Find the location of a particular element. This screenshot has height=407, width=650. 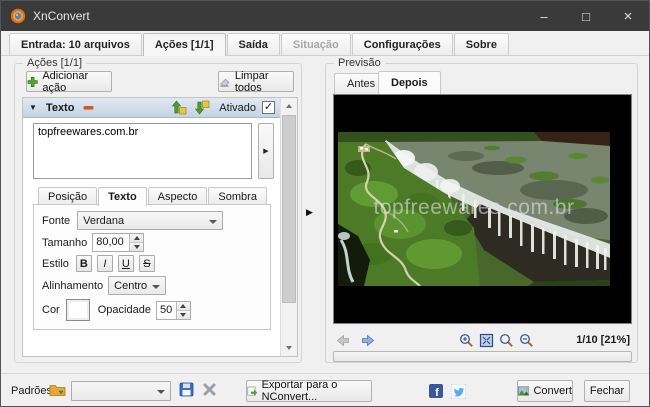

page-indicator: 1/10 [21%] is located at coordinates (603, 340).